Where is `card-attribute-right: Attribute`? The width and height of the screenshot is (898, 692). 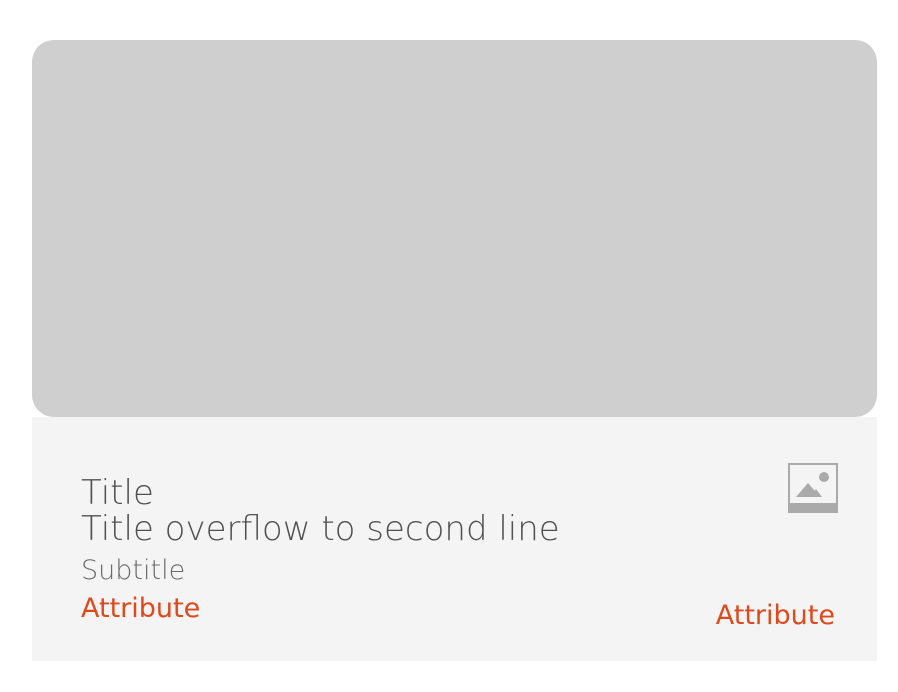 card-attribute-right: Attribute is located at coordinates (775, 615).